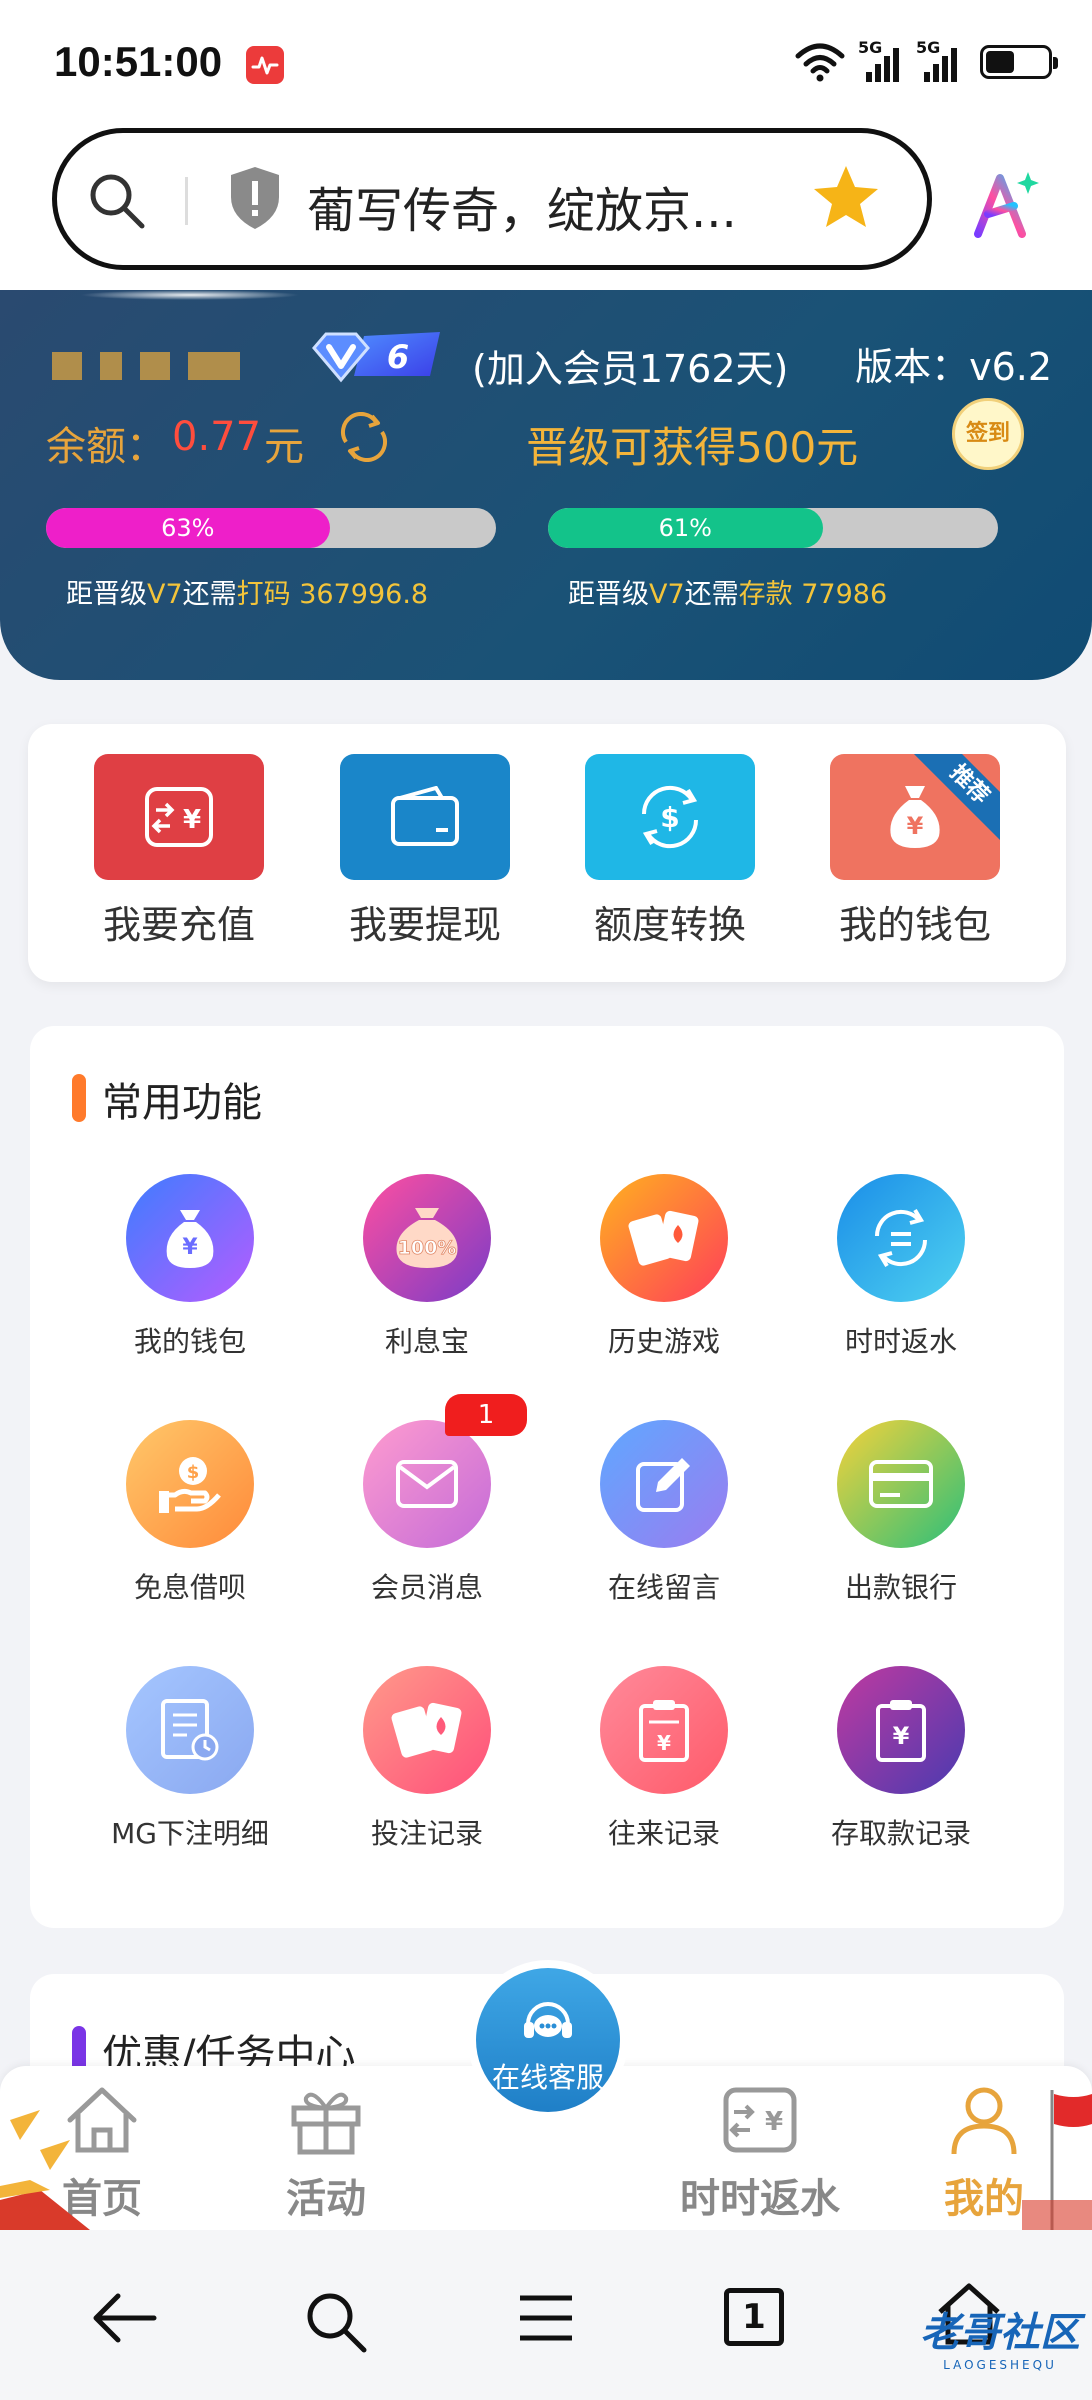 This screenshot has height=2400, width=1092. I want to click on func-messages: 1 会员消息, so click(427, 1500).